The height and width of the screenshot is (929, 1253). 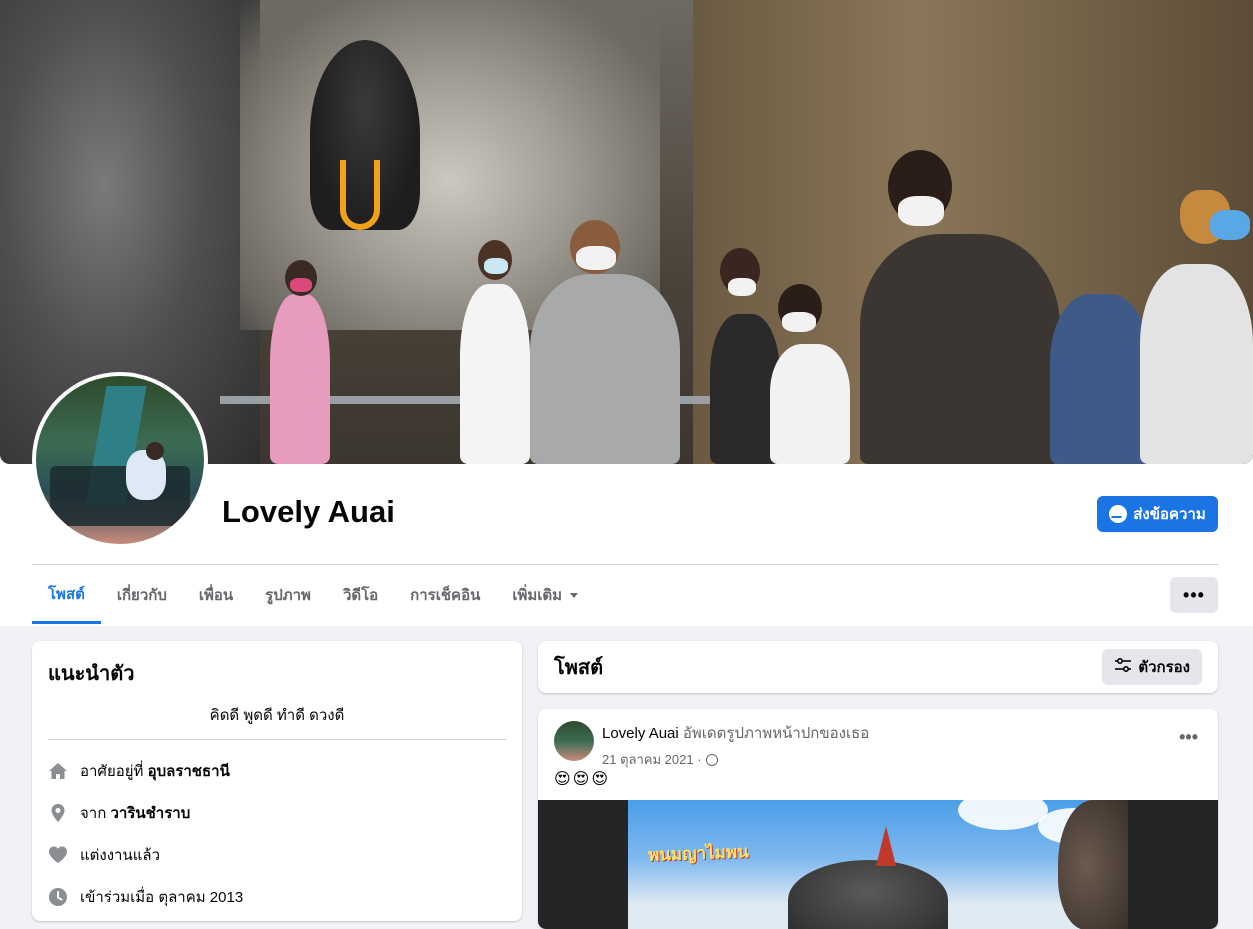 What do you see at coordinates (1123, 667) in the screenshot?
I see `filter-sliders-icon` at bounding box center [1123, 667].